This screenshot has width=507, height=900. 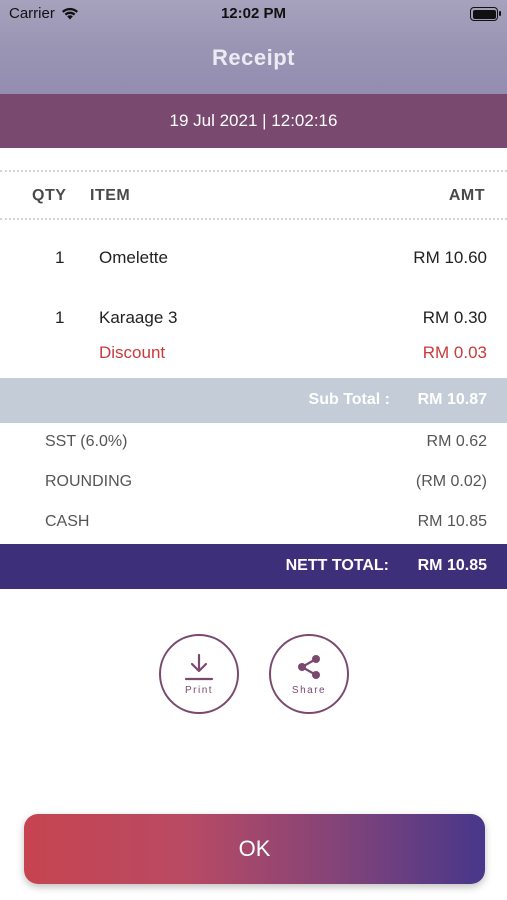 What do you see at coordinates (456, 441) in the screenshot?
I see `charge-amount: RM 0.62` at bounding box center [456, 441].